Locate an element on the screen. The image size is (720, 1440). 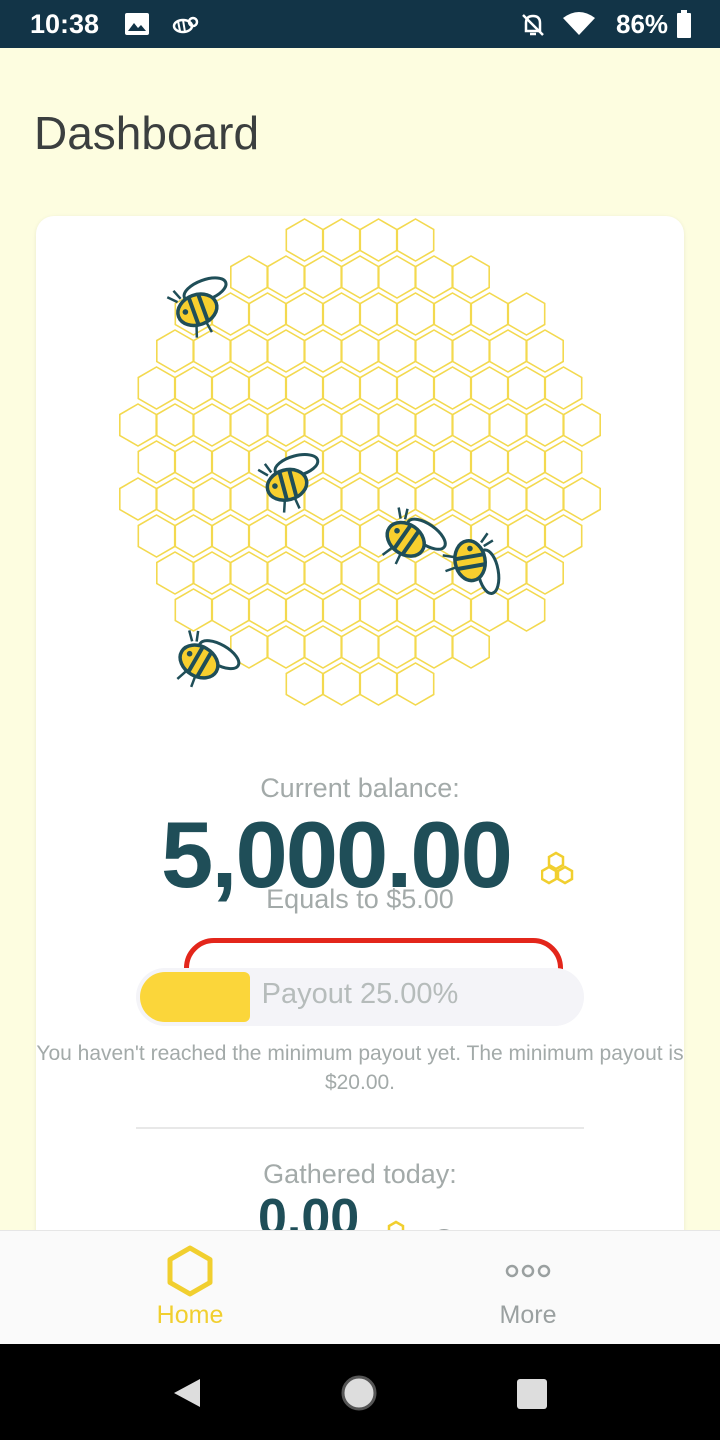
nav-home: Home is located at coordinates (190, 1288).